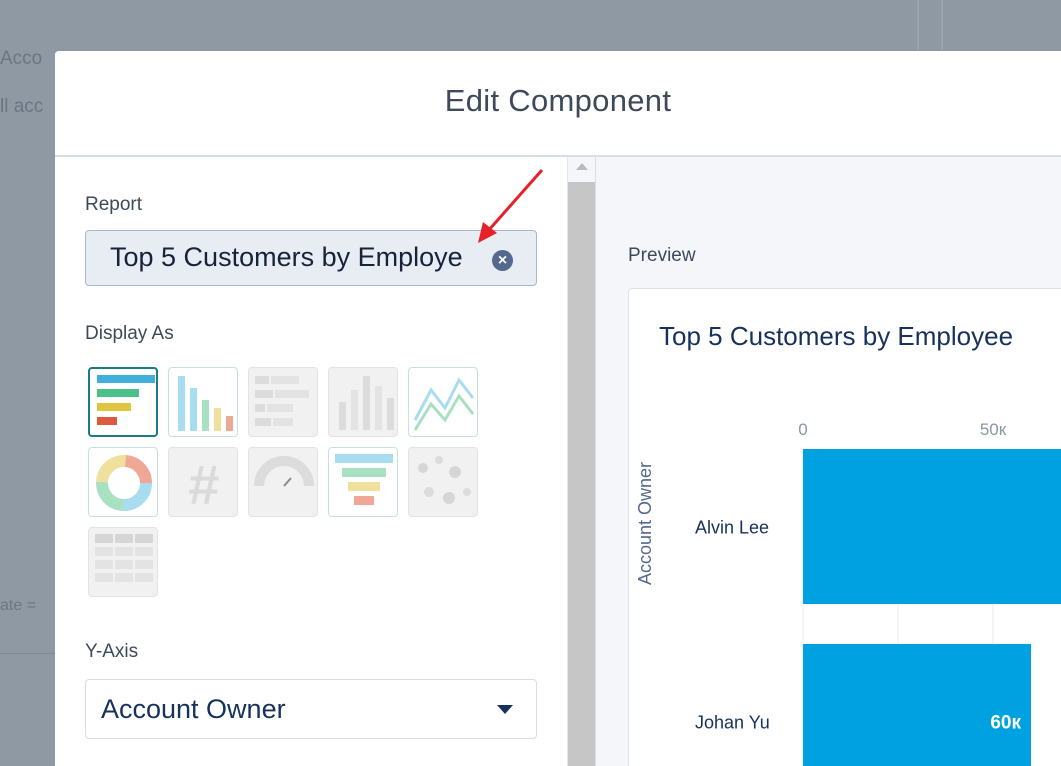  Describe the element at coordinates (363, 402) in the screenshot. I see `stacked-vertical-bar-chart-icon` at that location.